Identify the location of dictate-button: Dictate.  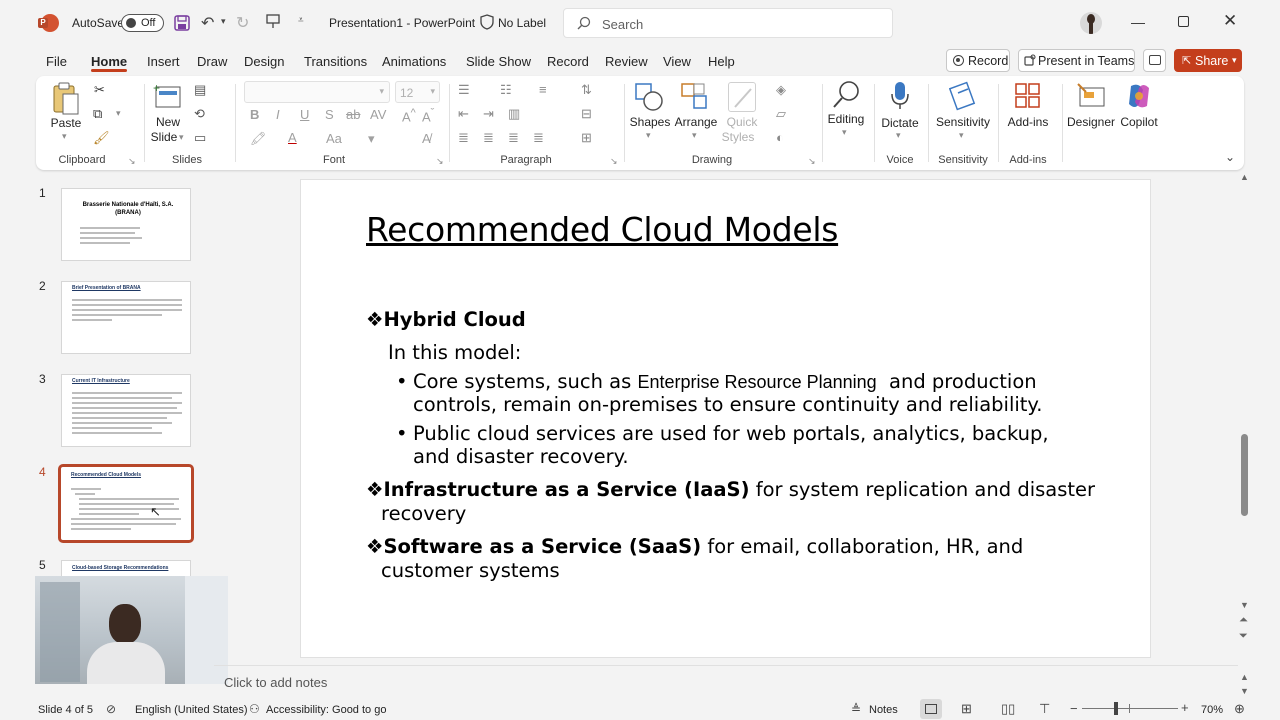
(899, 123).